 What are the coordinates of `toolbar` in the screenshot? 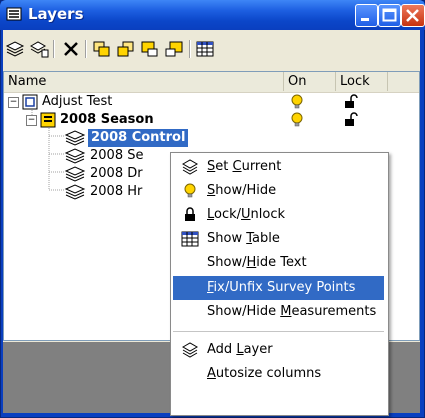 It's located at (211, 50).